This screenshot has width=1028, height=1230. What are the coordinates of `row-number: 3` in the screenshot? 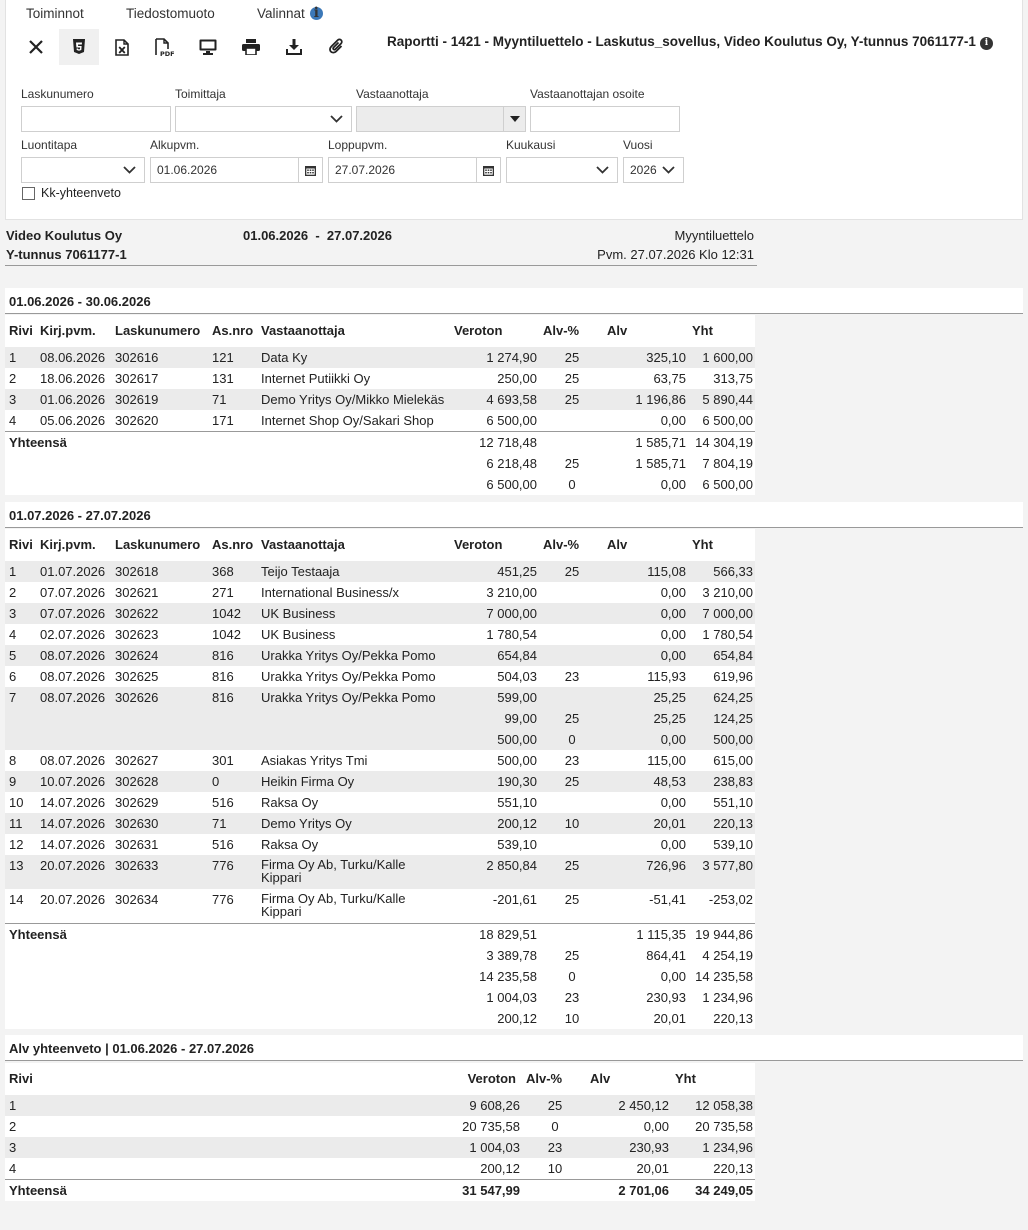 It's located at (20, 399).